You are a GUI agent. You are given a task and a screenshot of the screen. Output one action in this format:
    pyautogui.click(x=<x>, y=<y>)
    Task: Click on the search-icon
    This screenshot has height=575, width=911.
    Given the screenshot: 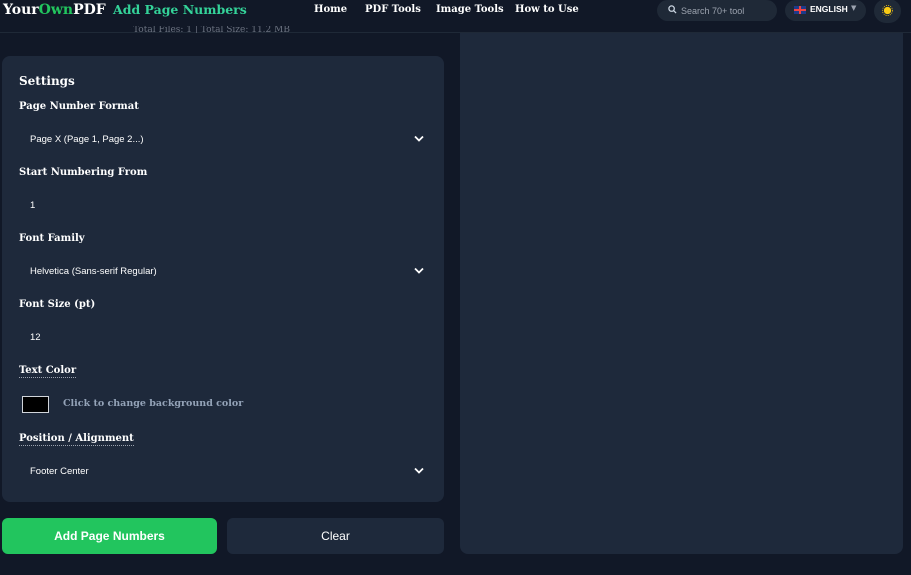 What is the action you would take?
    pyautogui.click(x=672, y=9)
    